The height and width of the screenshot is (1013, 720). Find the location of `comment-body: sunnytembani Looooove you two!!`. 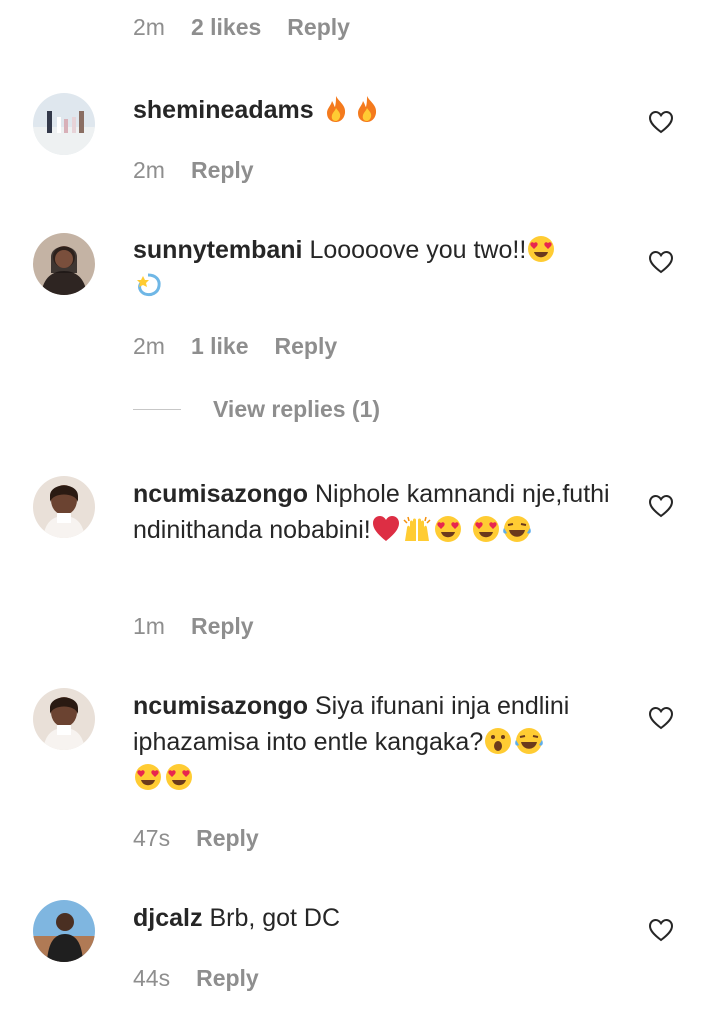

comment-body: sunnytembani Looooove you two!! is located at coordinates (378, 268).